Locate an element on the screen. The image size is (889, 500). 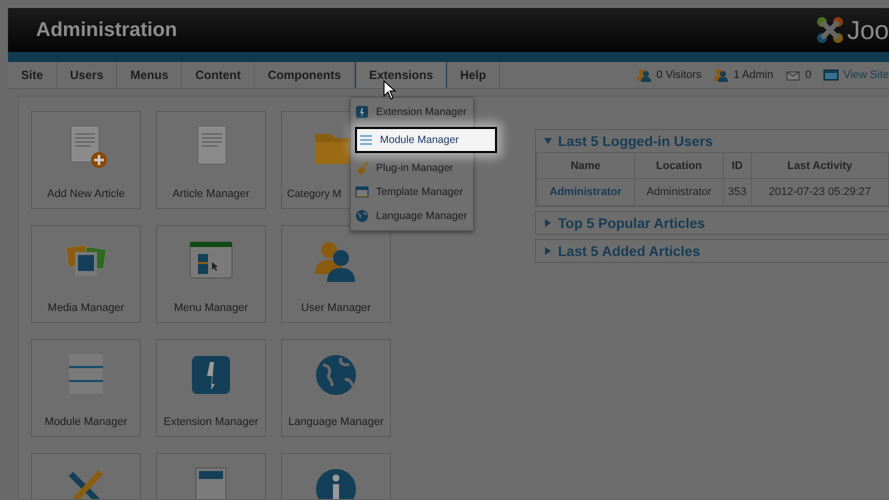
status-text: 1 Admin is located at coordinates (753, 75).